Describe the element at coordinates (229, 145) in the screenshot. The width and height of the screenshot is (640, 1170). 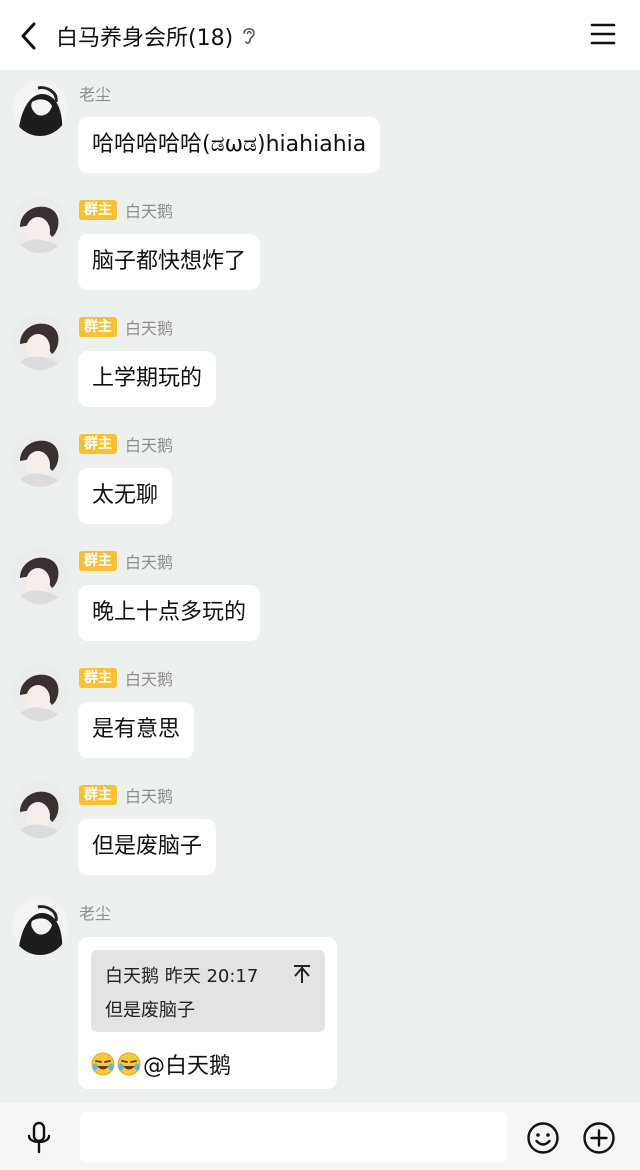
I see `message-bubble: 哈哈哈哈哈(ಡωಡ)hiahiahia` at that location.